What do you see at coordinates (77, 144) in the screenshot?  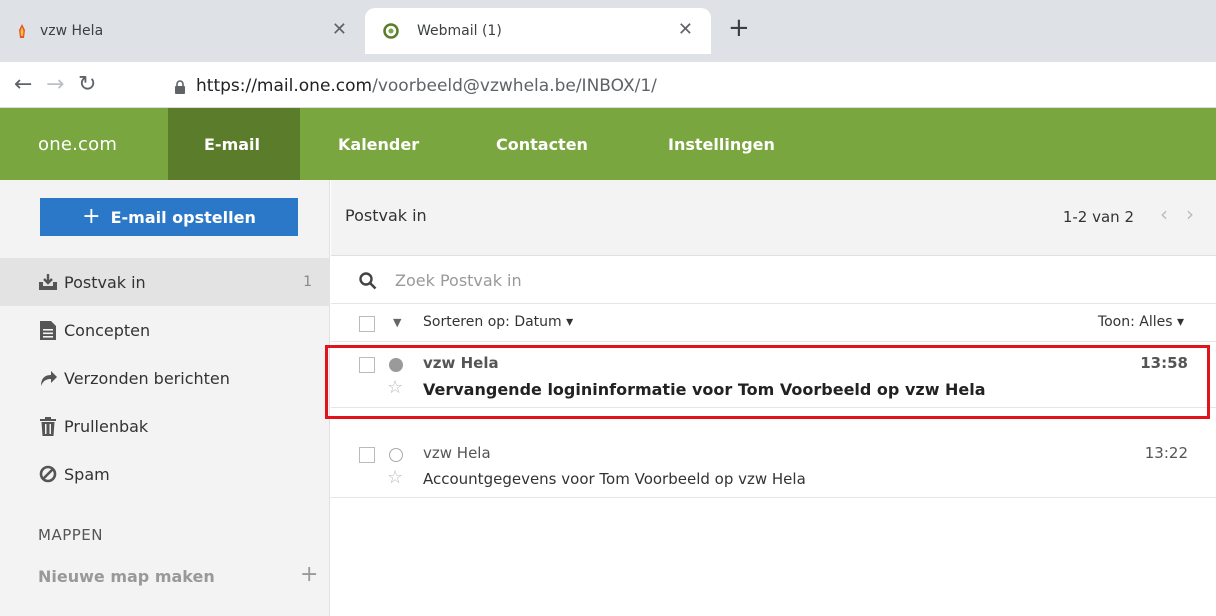 I see `brand-logo: one.com` at bounding box center [77, 144].